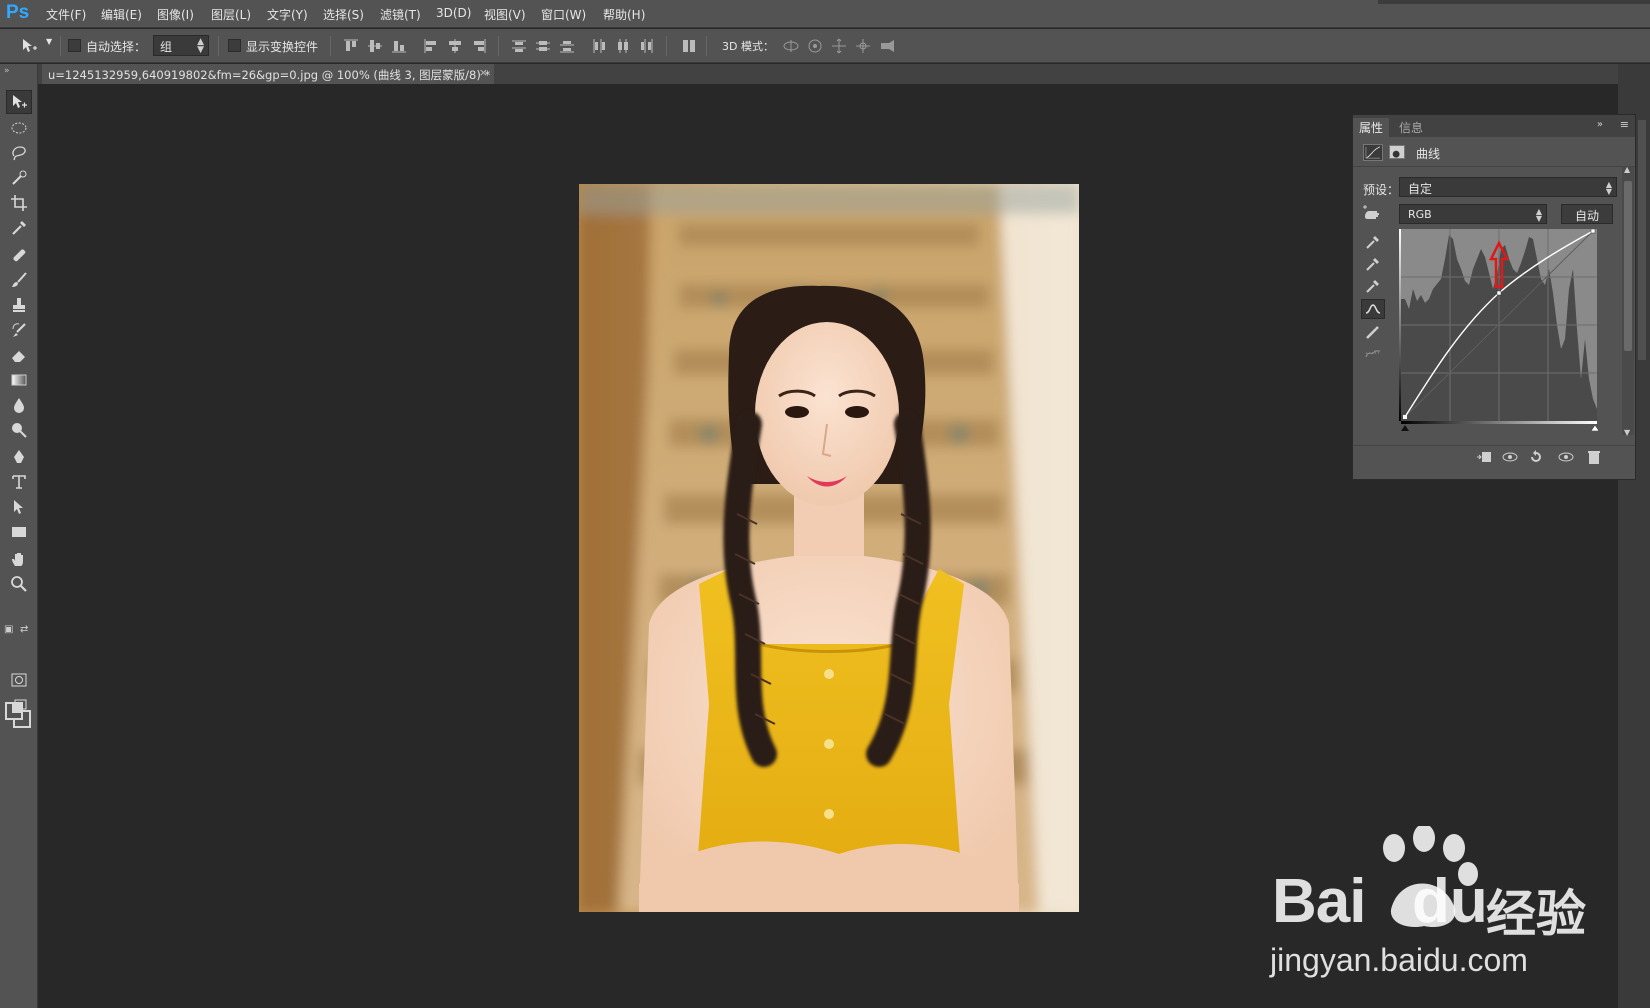  Describe the element at coordinates (231, 14) in the screenshot. I see `menu-layer: 图层(L)` at that location.